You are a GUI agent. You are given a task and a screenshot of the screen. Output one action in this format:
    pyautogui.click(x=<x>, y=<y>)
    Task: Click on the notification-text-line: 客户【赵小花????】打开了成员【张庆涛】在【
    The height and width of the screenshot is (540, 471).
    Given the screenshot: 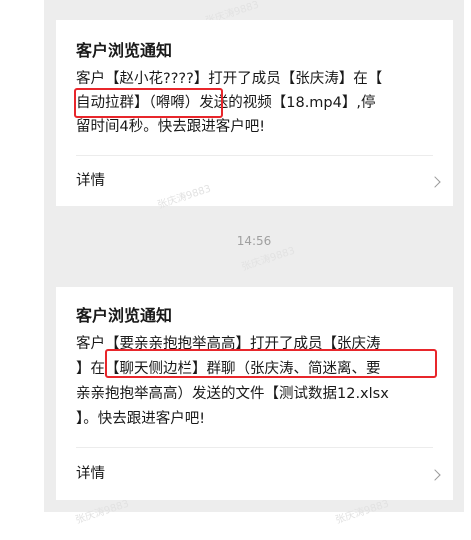 What is the action you would take?
    pyautogui.click(x=229, y=79)
    